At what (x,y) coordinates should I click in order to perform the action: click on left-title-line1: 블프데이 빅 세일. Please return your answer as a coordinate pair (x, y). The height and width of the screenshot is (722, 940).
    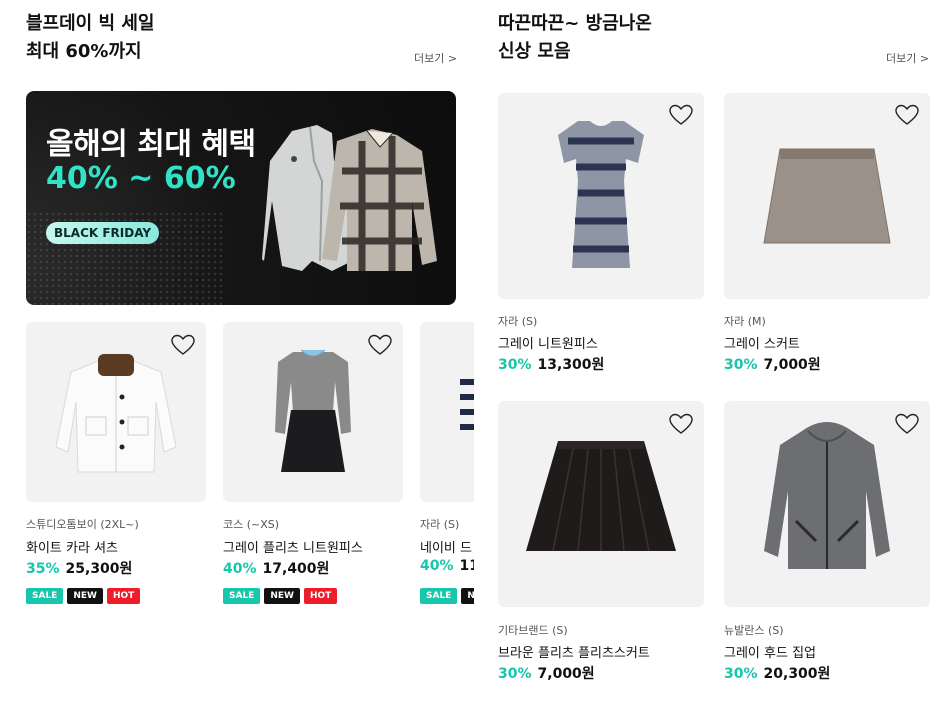
    Looking at the image, I should click on (90, 23).